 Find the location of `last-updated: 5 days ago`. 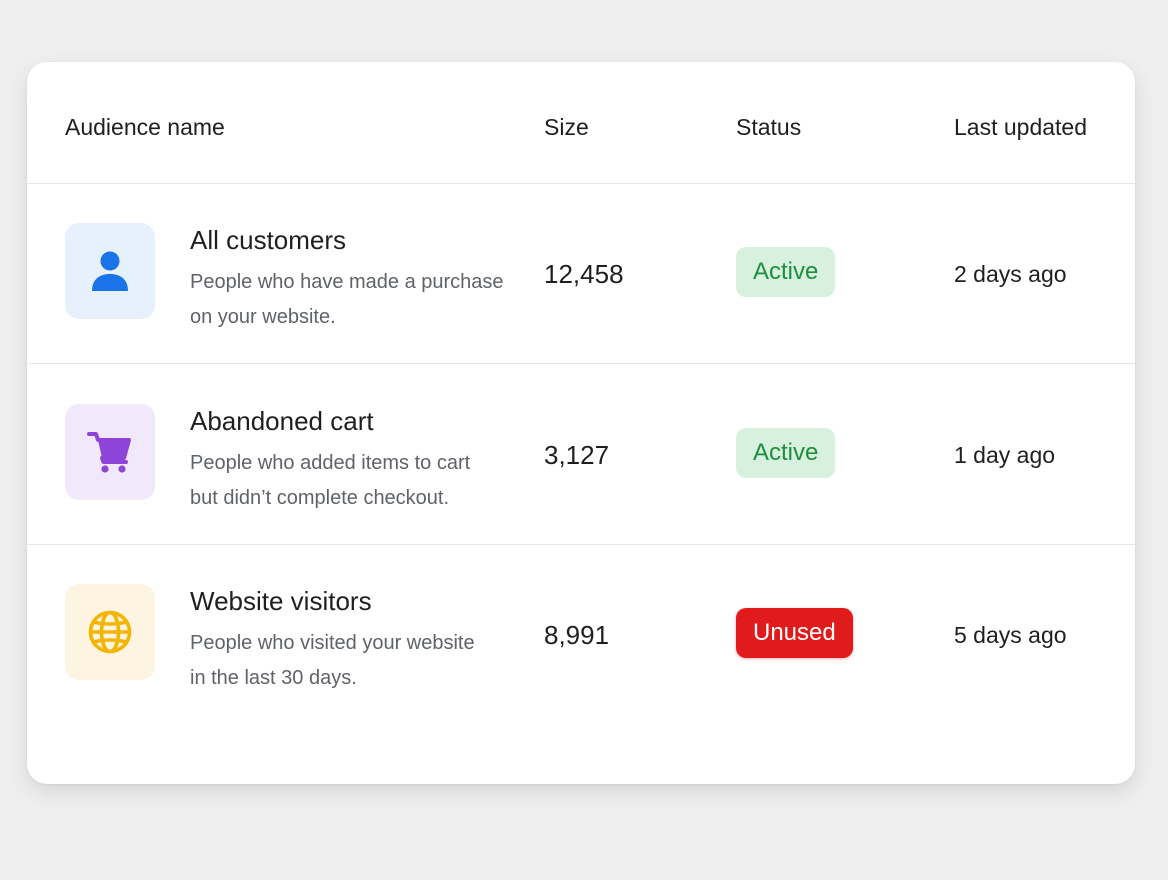

last-updated: 5 days ago is located at coordinates (1010, 635).